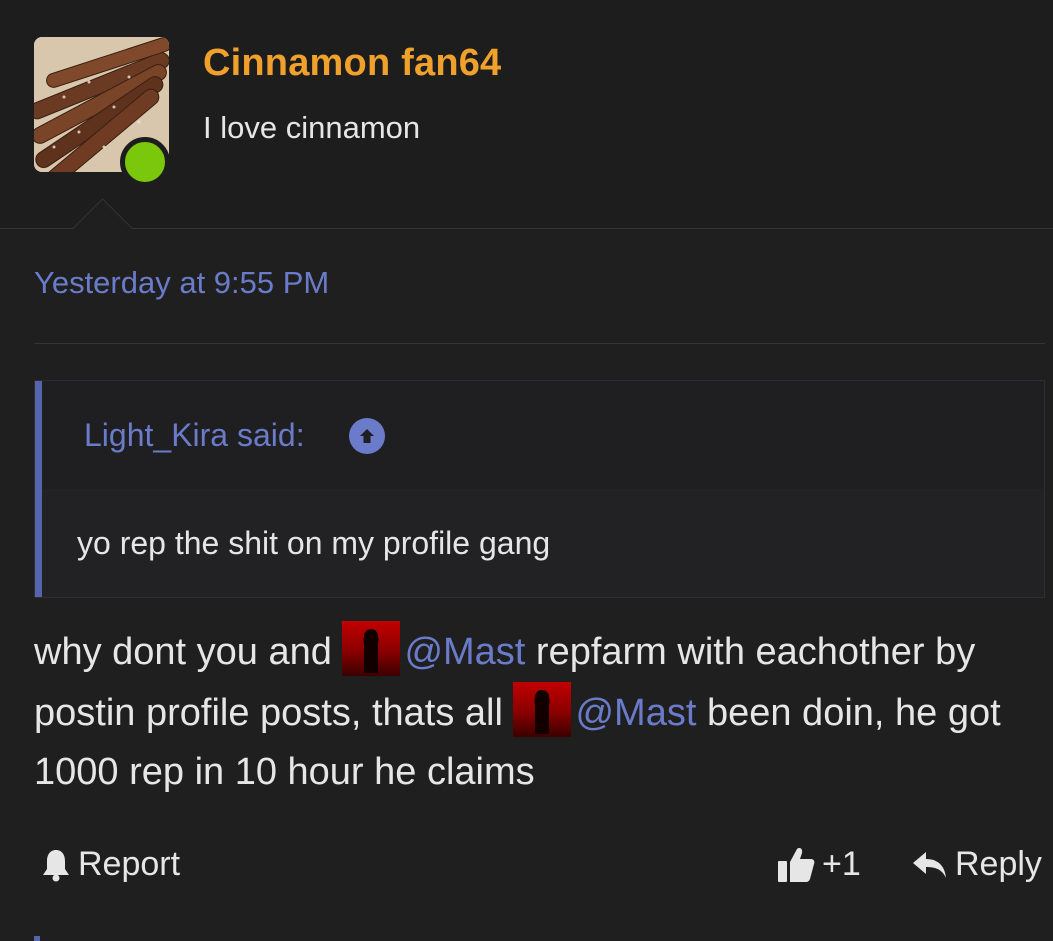 This screenshot has height=941, width=1053. Describe the element at coordinates (929, 864) in the screenshot. I see `reply-arrow-icon` at that location.